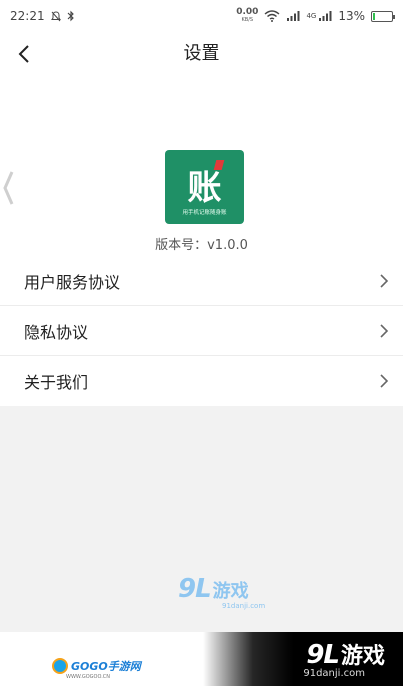 The image size is (403, 686). Describe the element at coordinates (293, 16) in the screenshot. I see `signal-icon` at that location.